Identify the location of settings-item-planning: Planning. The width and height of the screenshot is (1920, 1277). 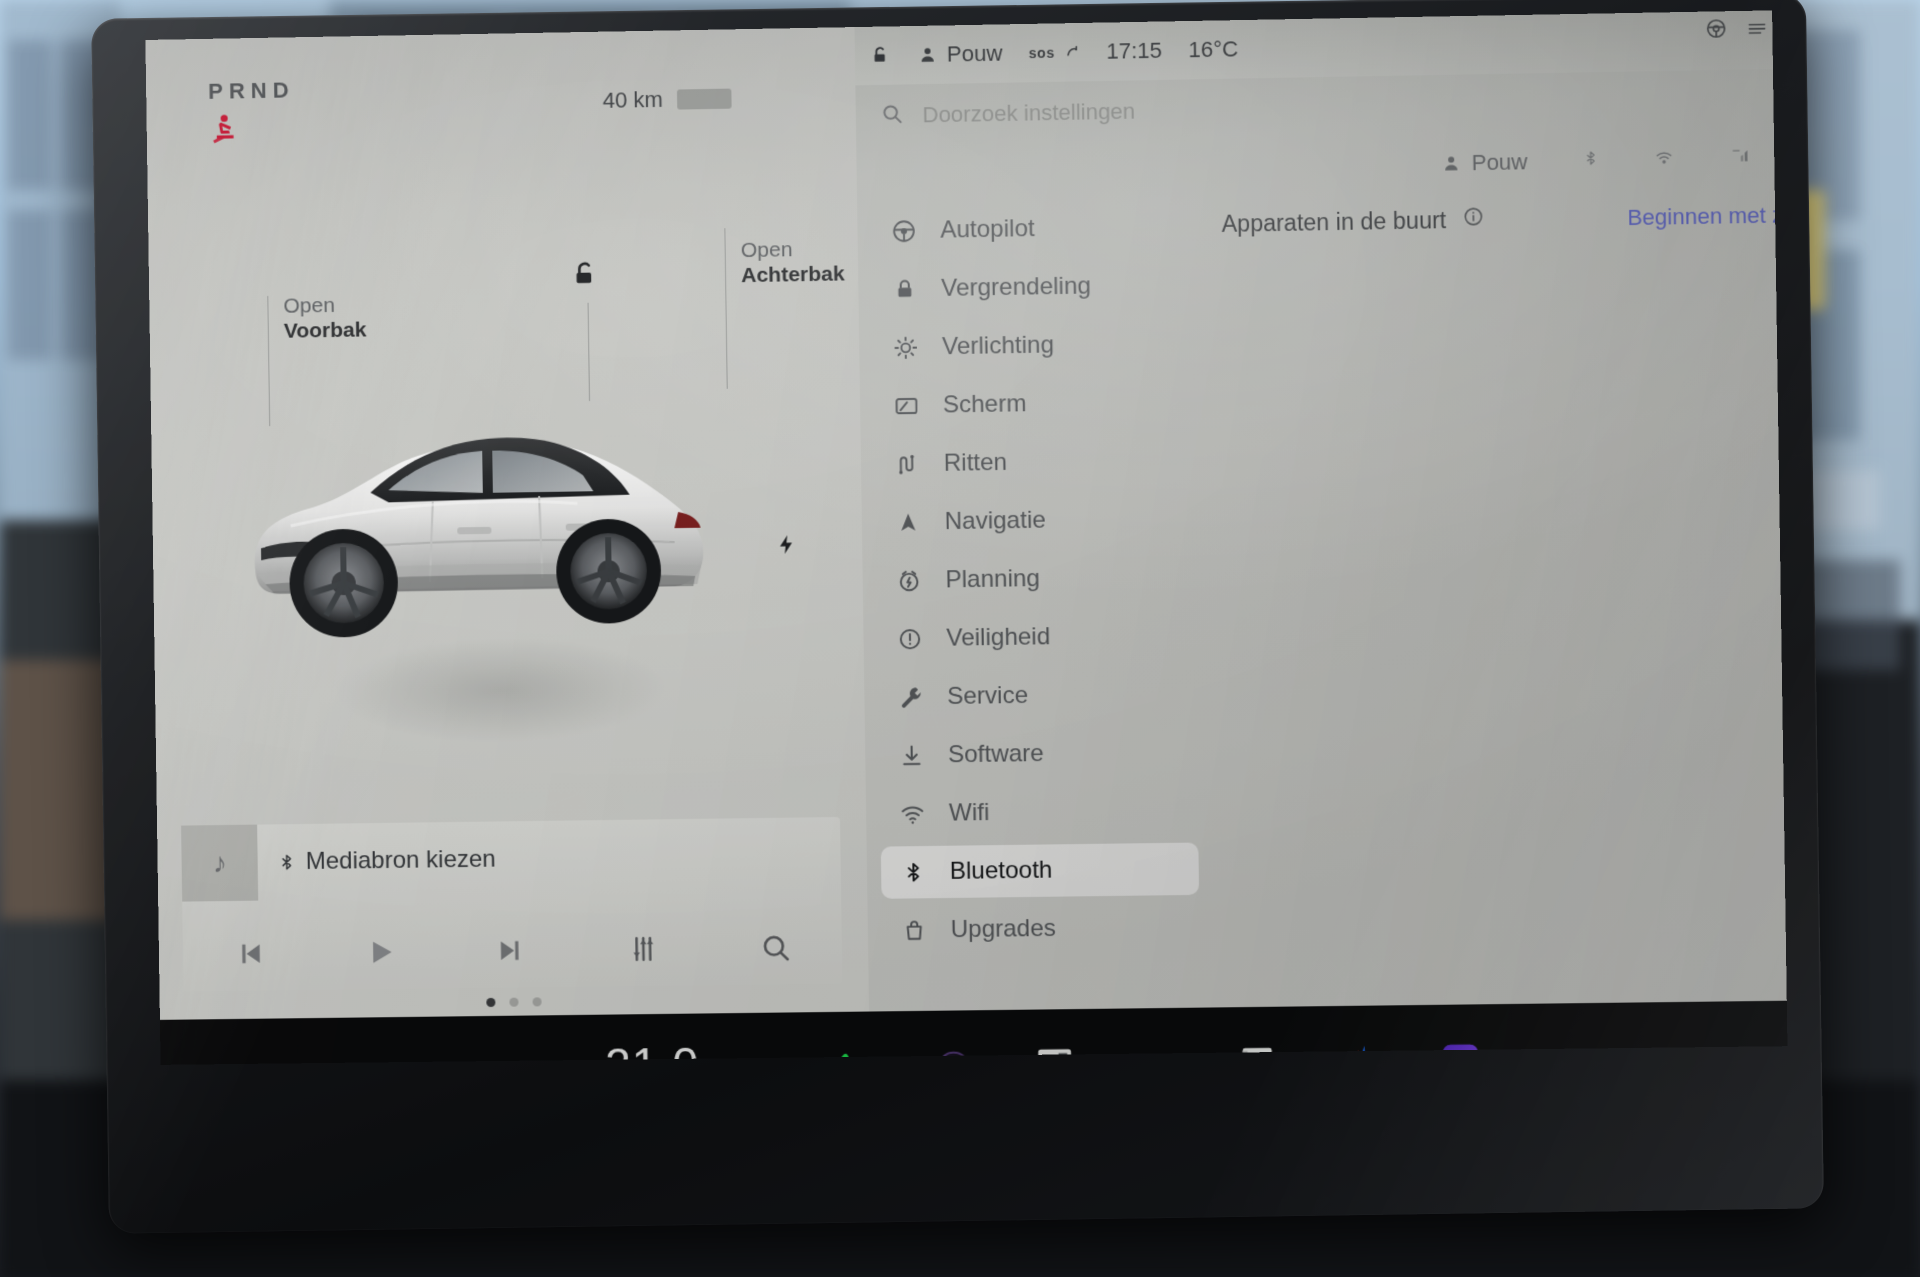
(1043, 578).